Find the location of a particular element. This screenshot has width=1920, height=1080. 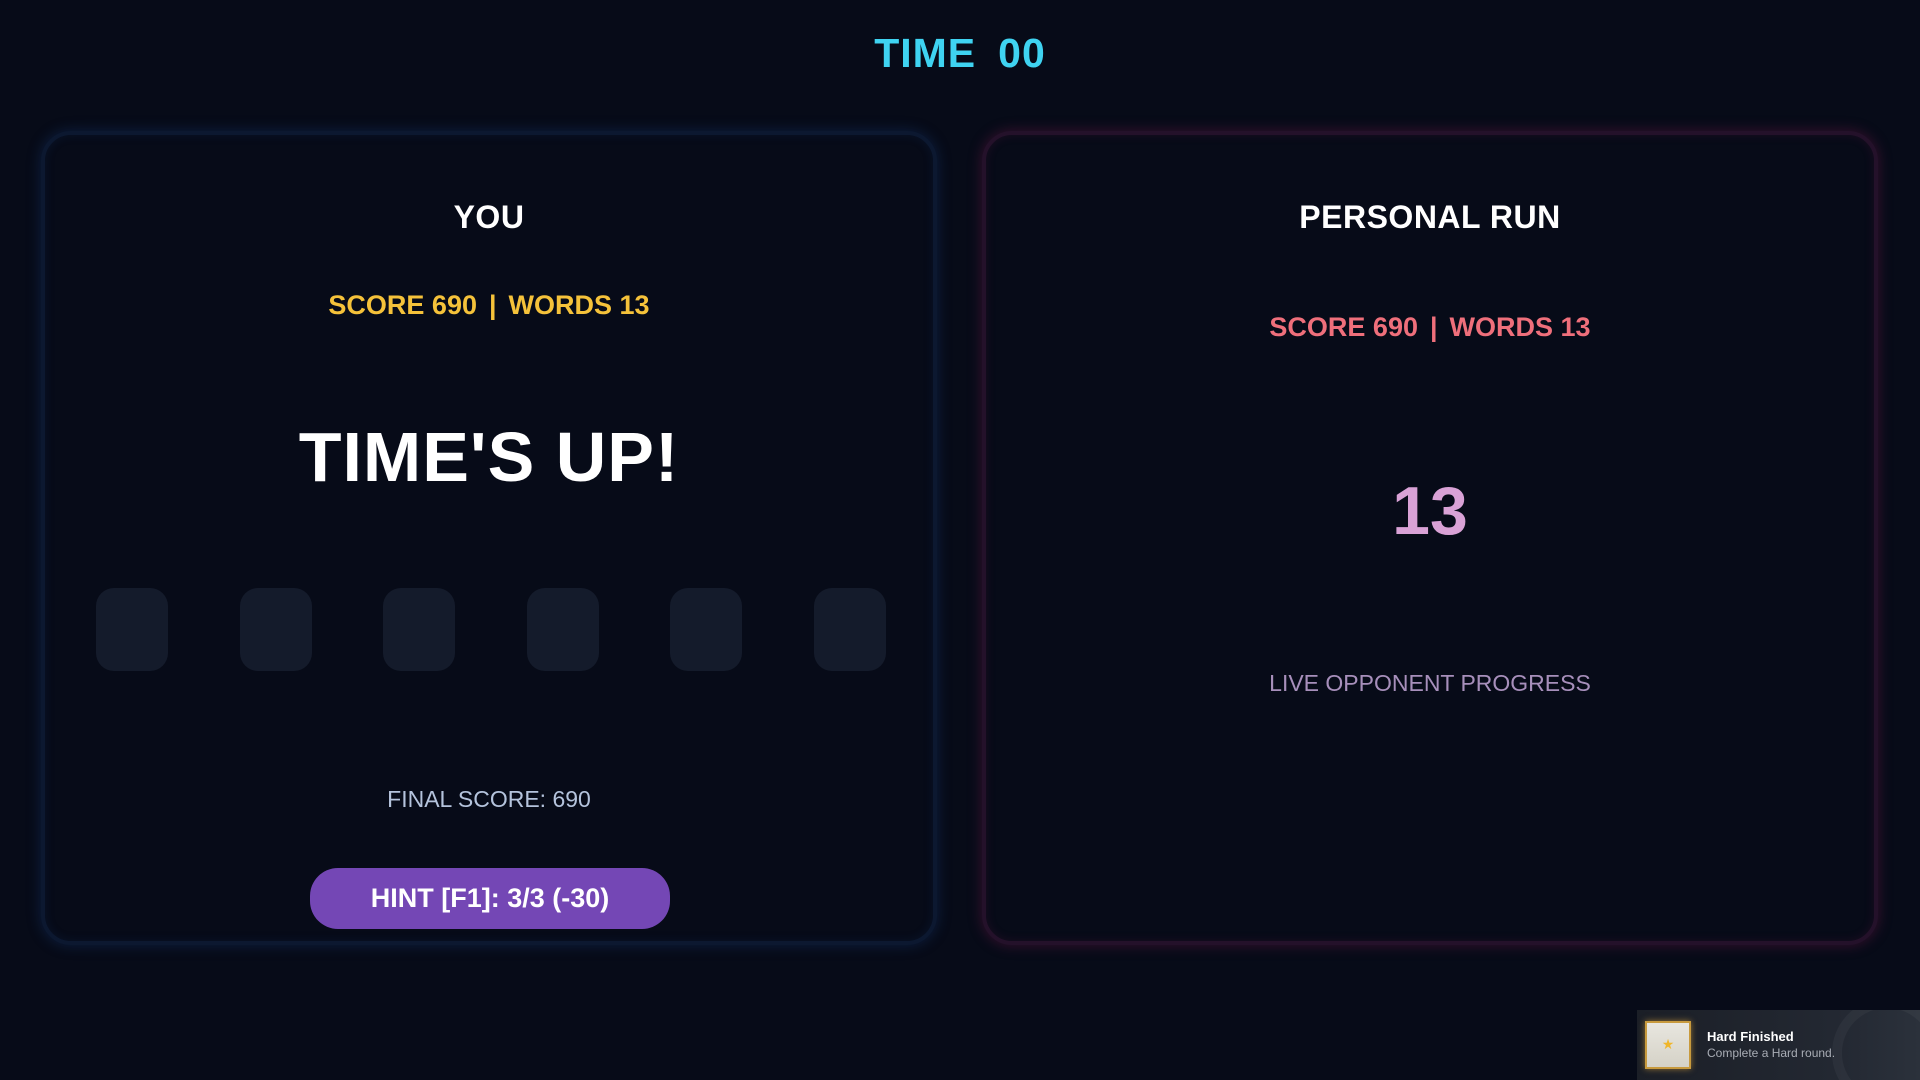

achievement-icon: ★ is located at coordinates (1668, 1045).